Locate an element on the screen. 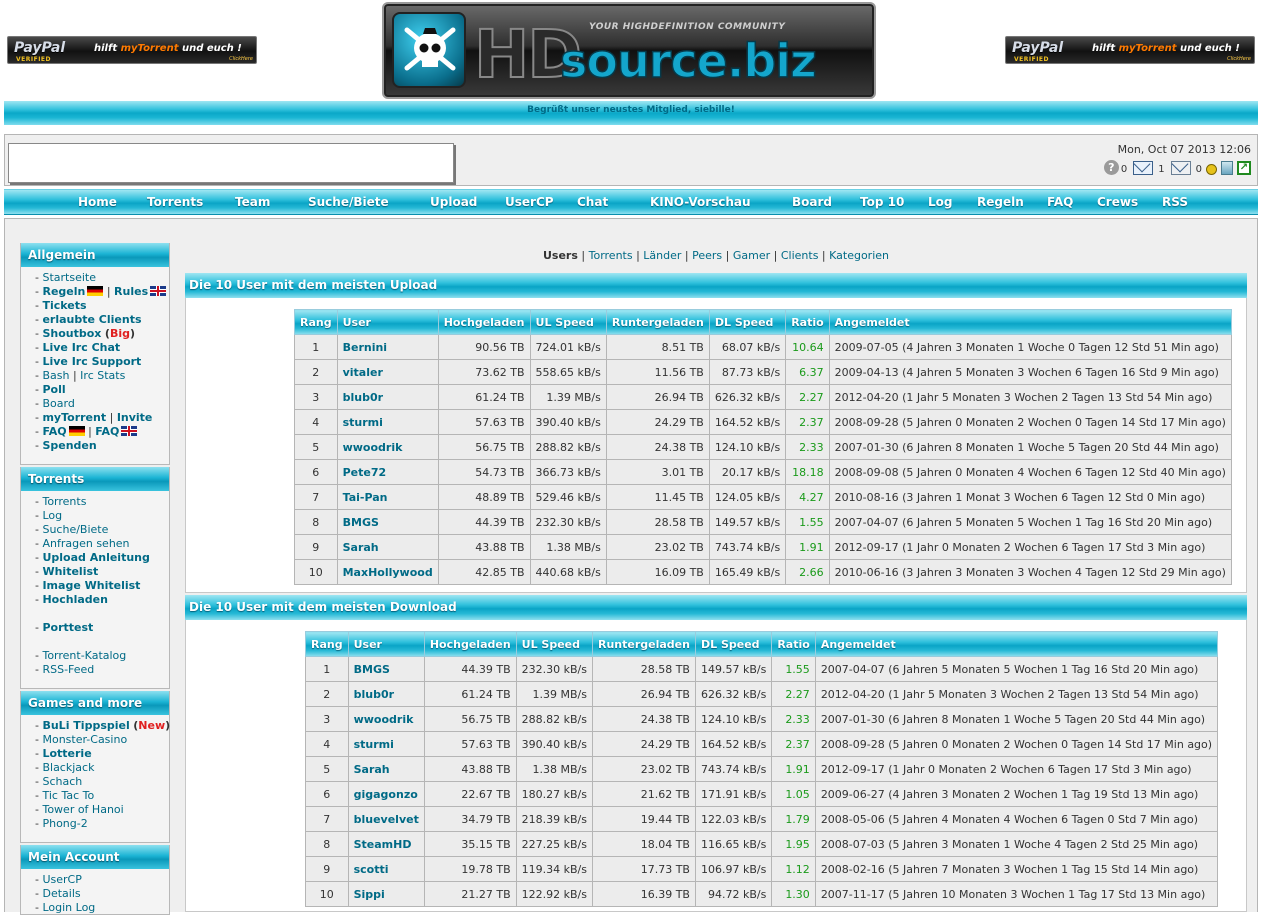 This screenshot has height=921, width=1262. sidebar-item-games-6: Phong-2 is located at coordinates (64, 823).